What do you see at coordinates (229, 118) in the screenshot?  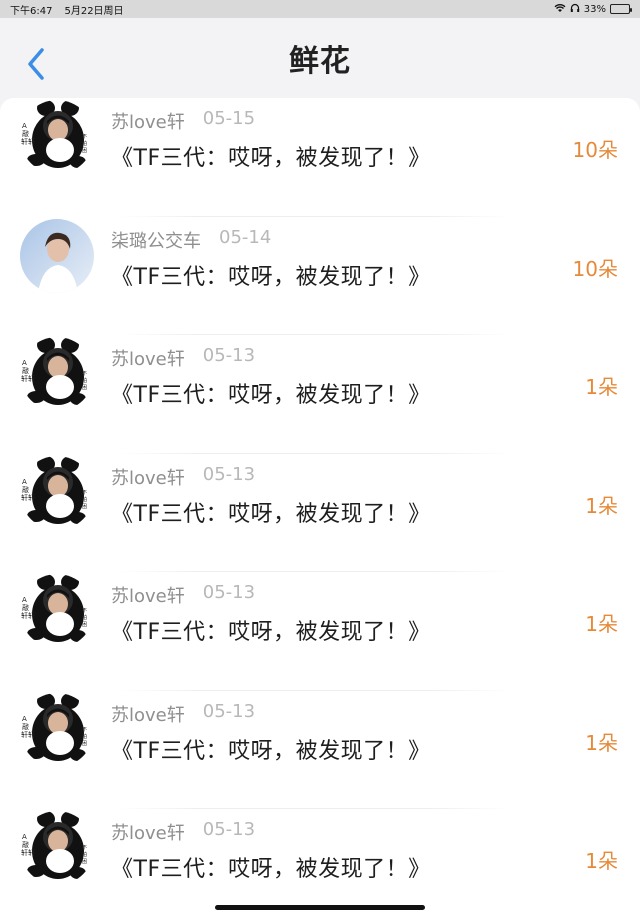 I see `item-date: 05-15` at bounding box center [229, 118].